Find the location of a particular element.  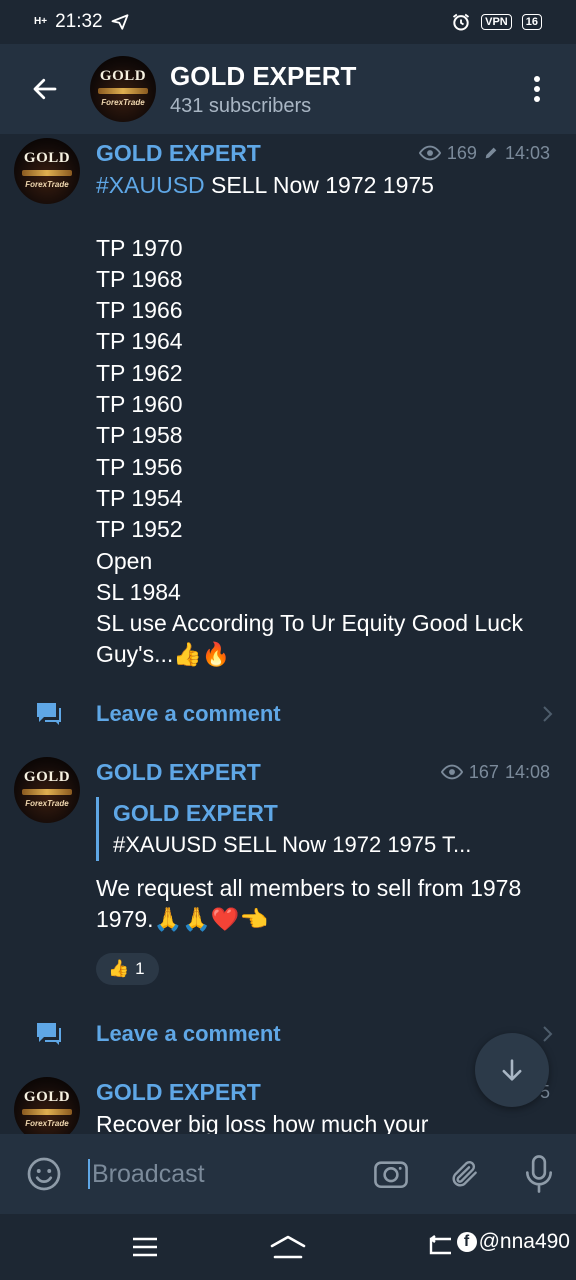

status-bar: H+ 21:32 VPN 16 is located at coordinates (288, 22).